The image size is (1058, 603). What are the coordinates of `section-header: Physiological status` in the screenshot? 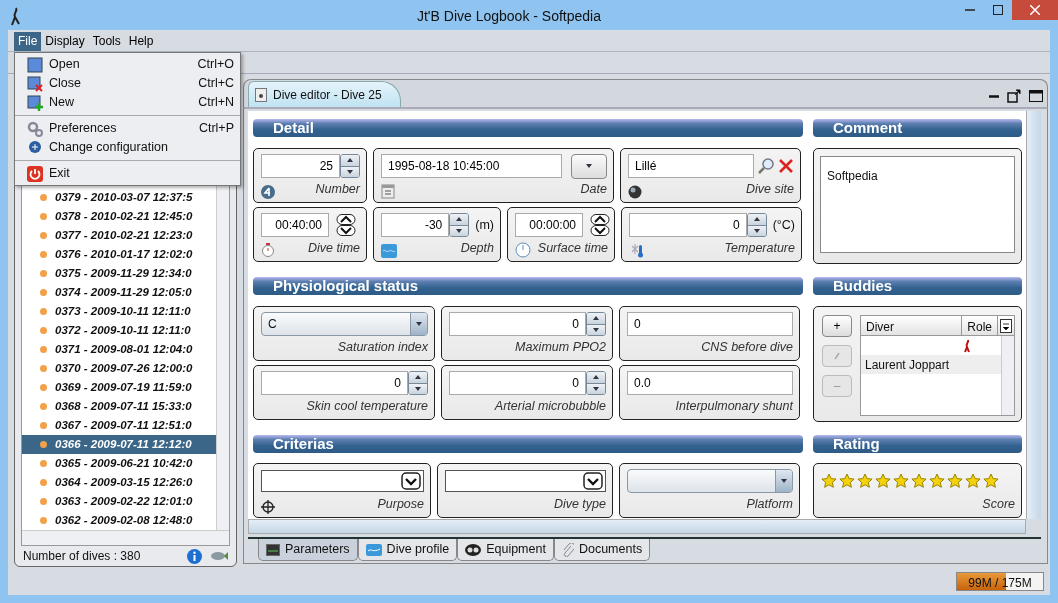 It's located at (528, 286).